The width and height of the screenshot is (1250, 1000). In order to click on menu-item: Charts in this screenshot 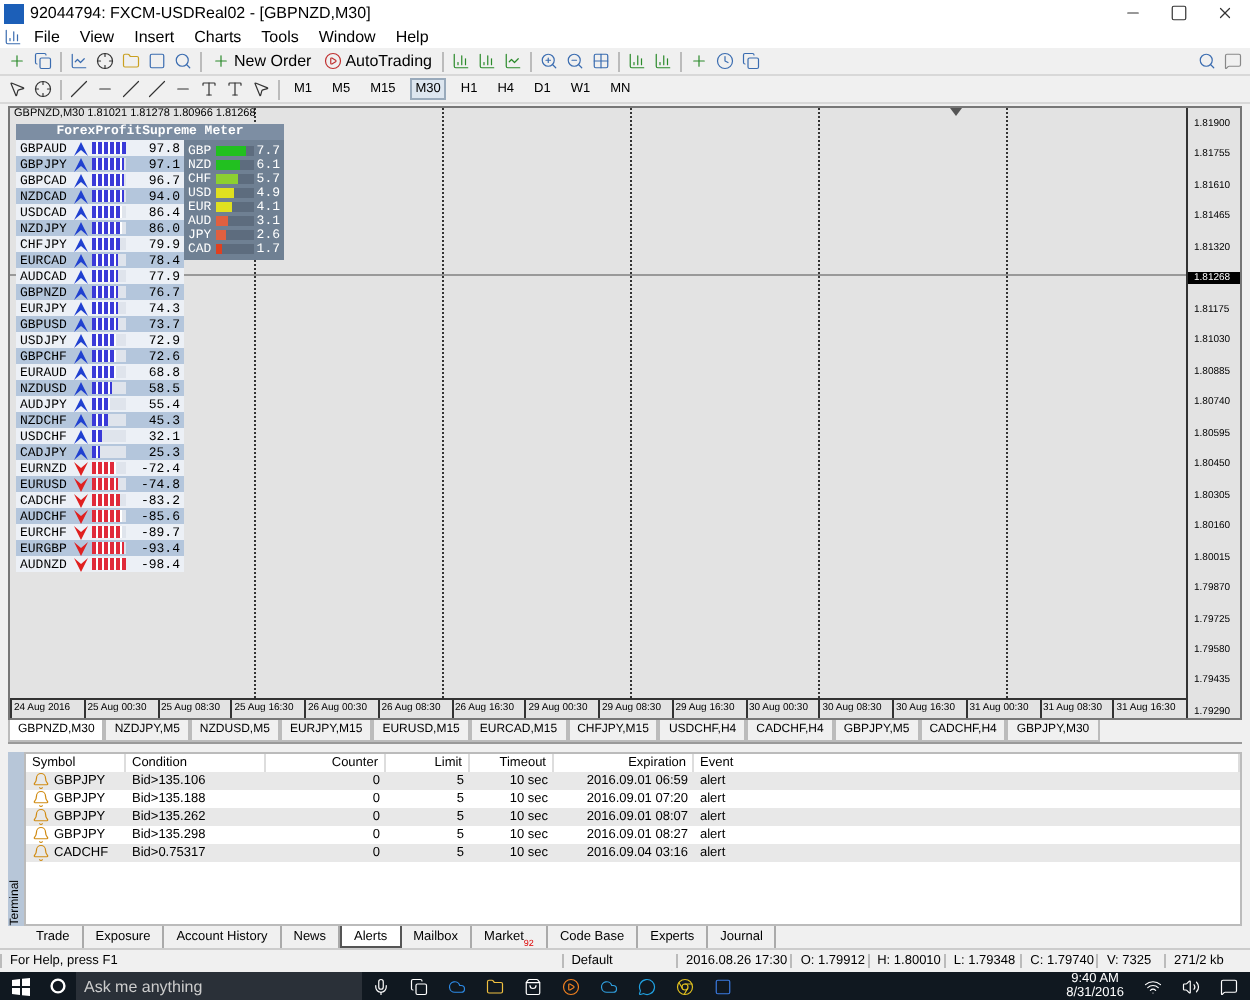, I will do `click(218, 37)`.